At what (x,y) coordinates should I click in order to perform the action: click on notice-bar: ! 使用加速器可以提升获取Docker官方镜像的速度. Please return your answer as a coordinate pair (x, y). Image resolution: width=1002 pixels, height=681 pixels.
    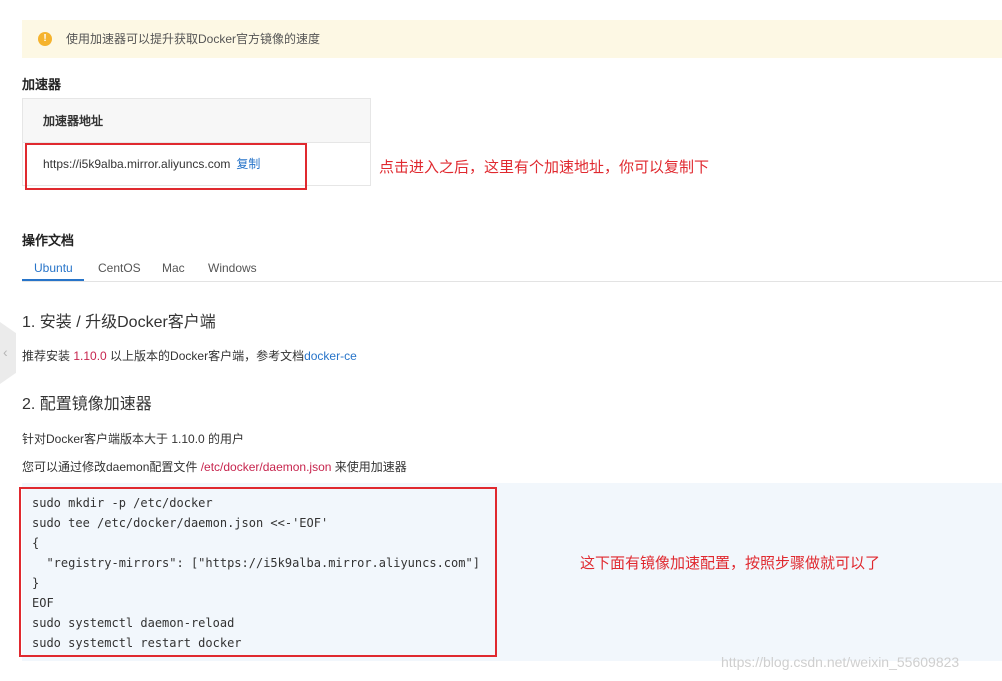
    Looking at the image, I should click on (512, 39).